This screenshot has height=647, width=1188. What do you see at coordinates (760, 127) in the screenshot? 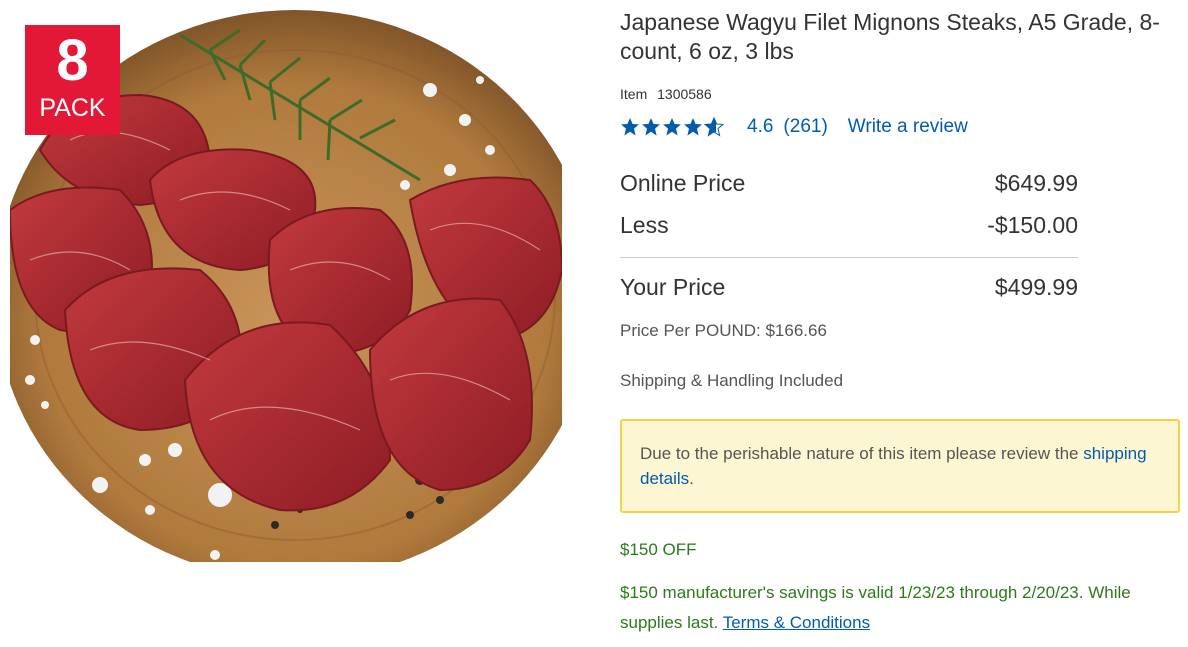
I see `rating-value: 4.6` at bounding box center [760, 127].